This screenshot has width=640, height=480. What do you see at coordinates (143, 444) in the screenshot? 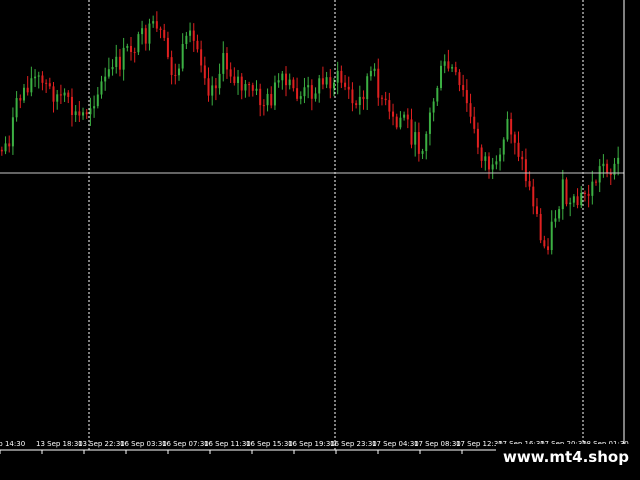
I see `time-tick-label: 16 Sep 03:30` at bounding box center [143, 444].